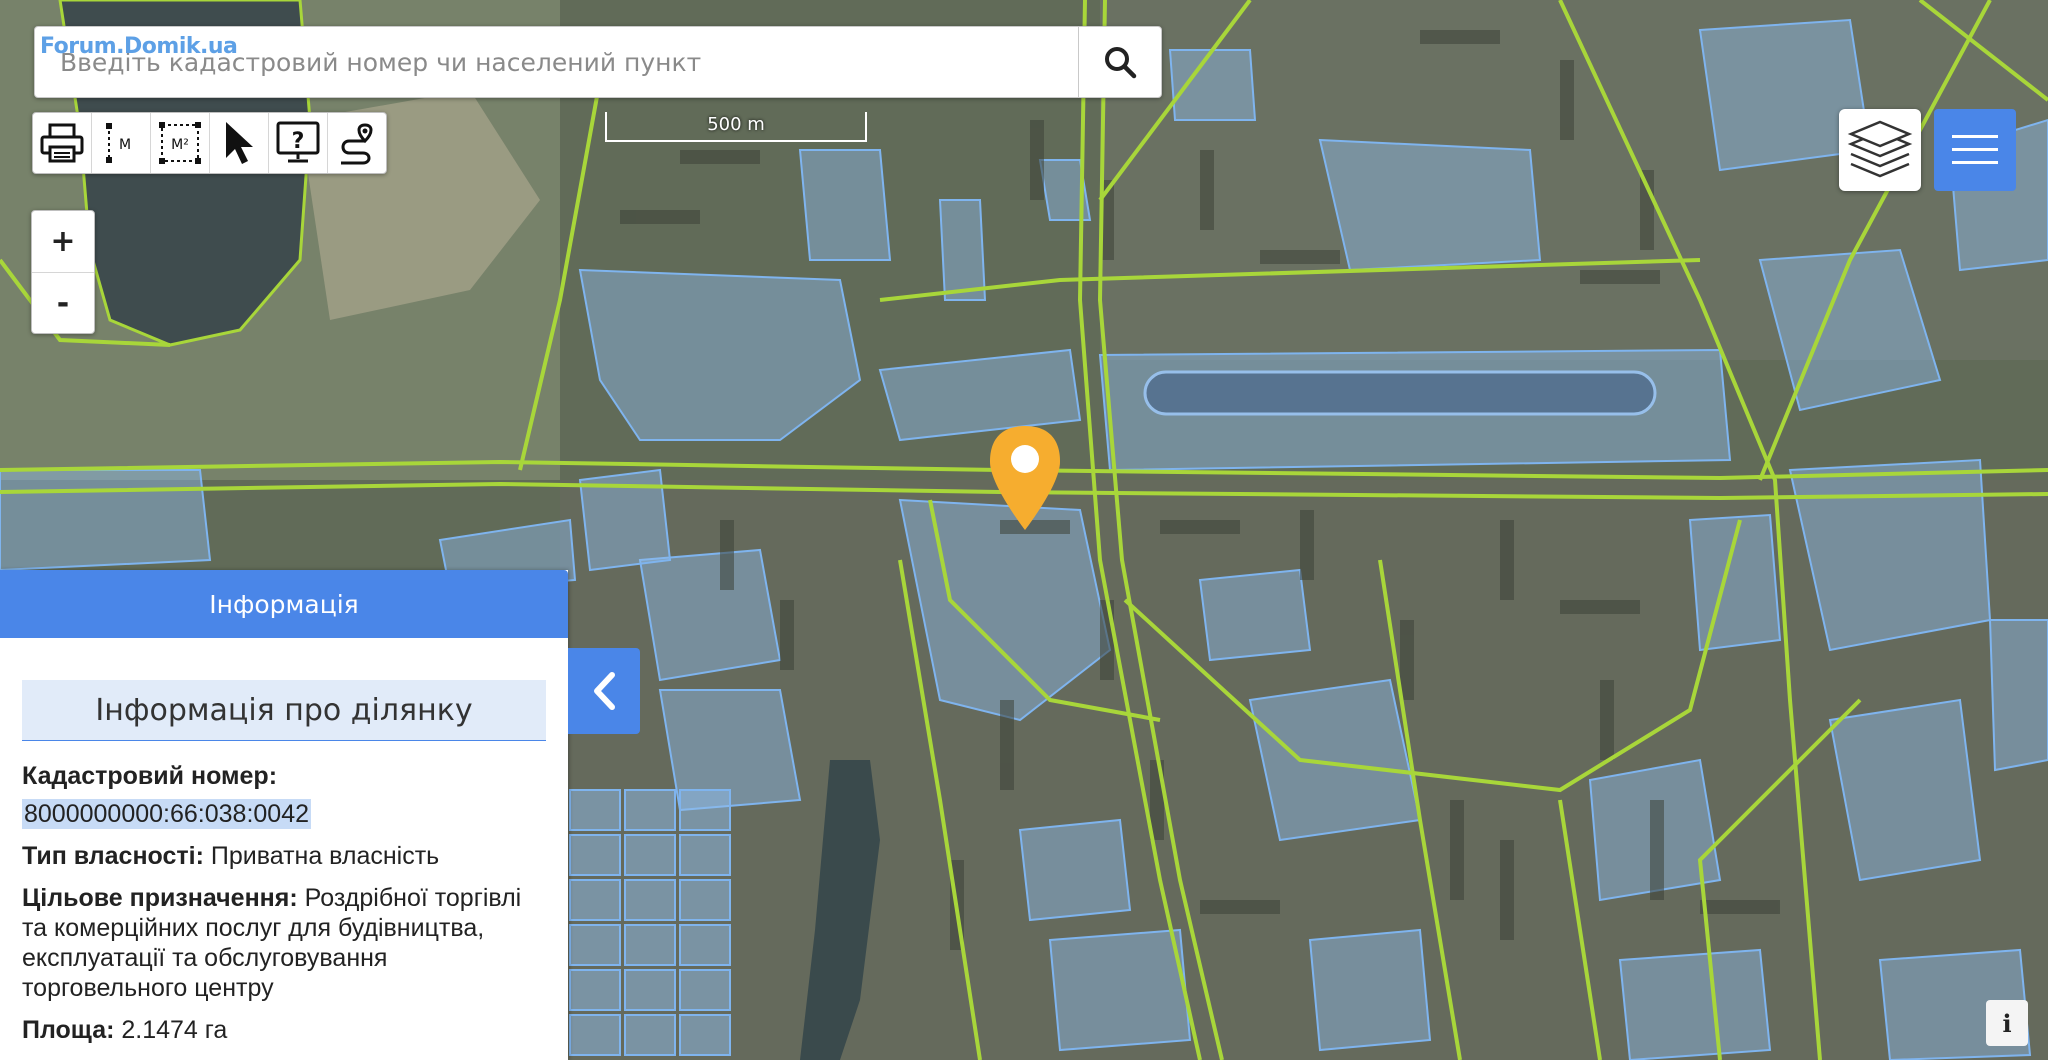 The height and width of the screenshot is (1060, 2048). What do you see at coordinates (118, 143) in the screenshot?
I see `measure-distance-icon: M` at bounding box center [118, 143].